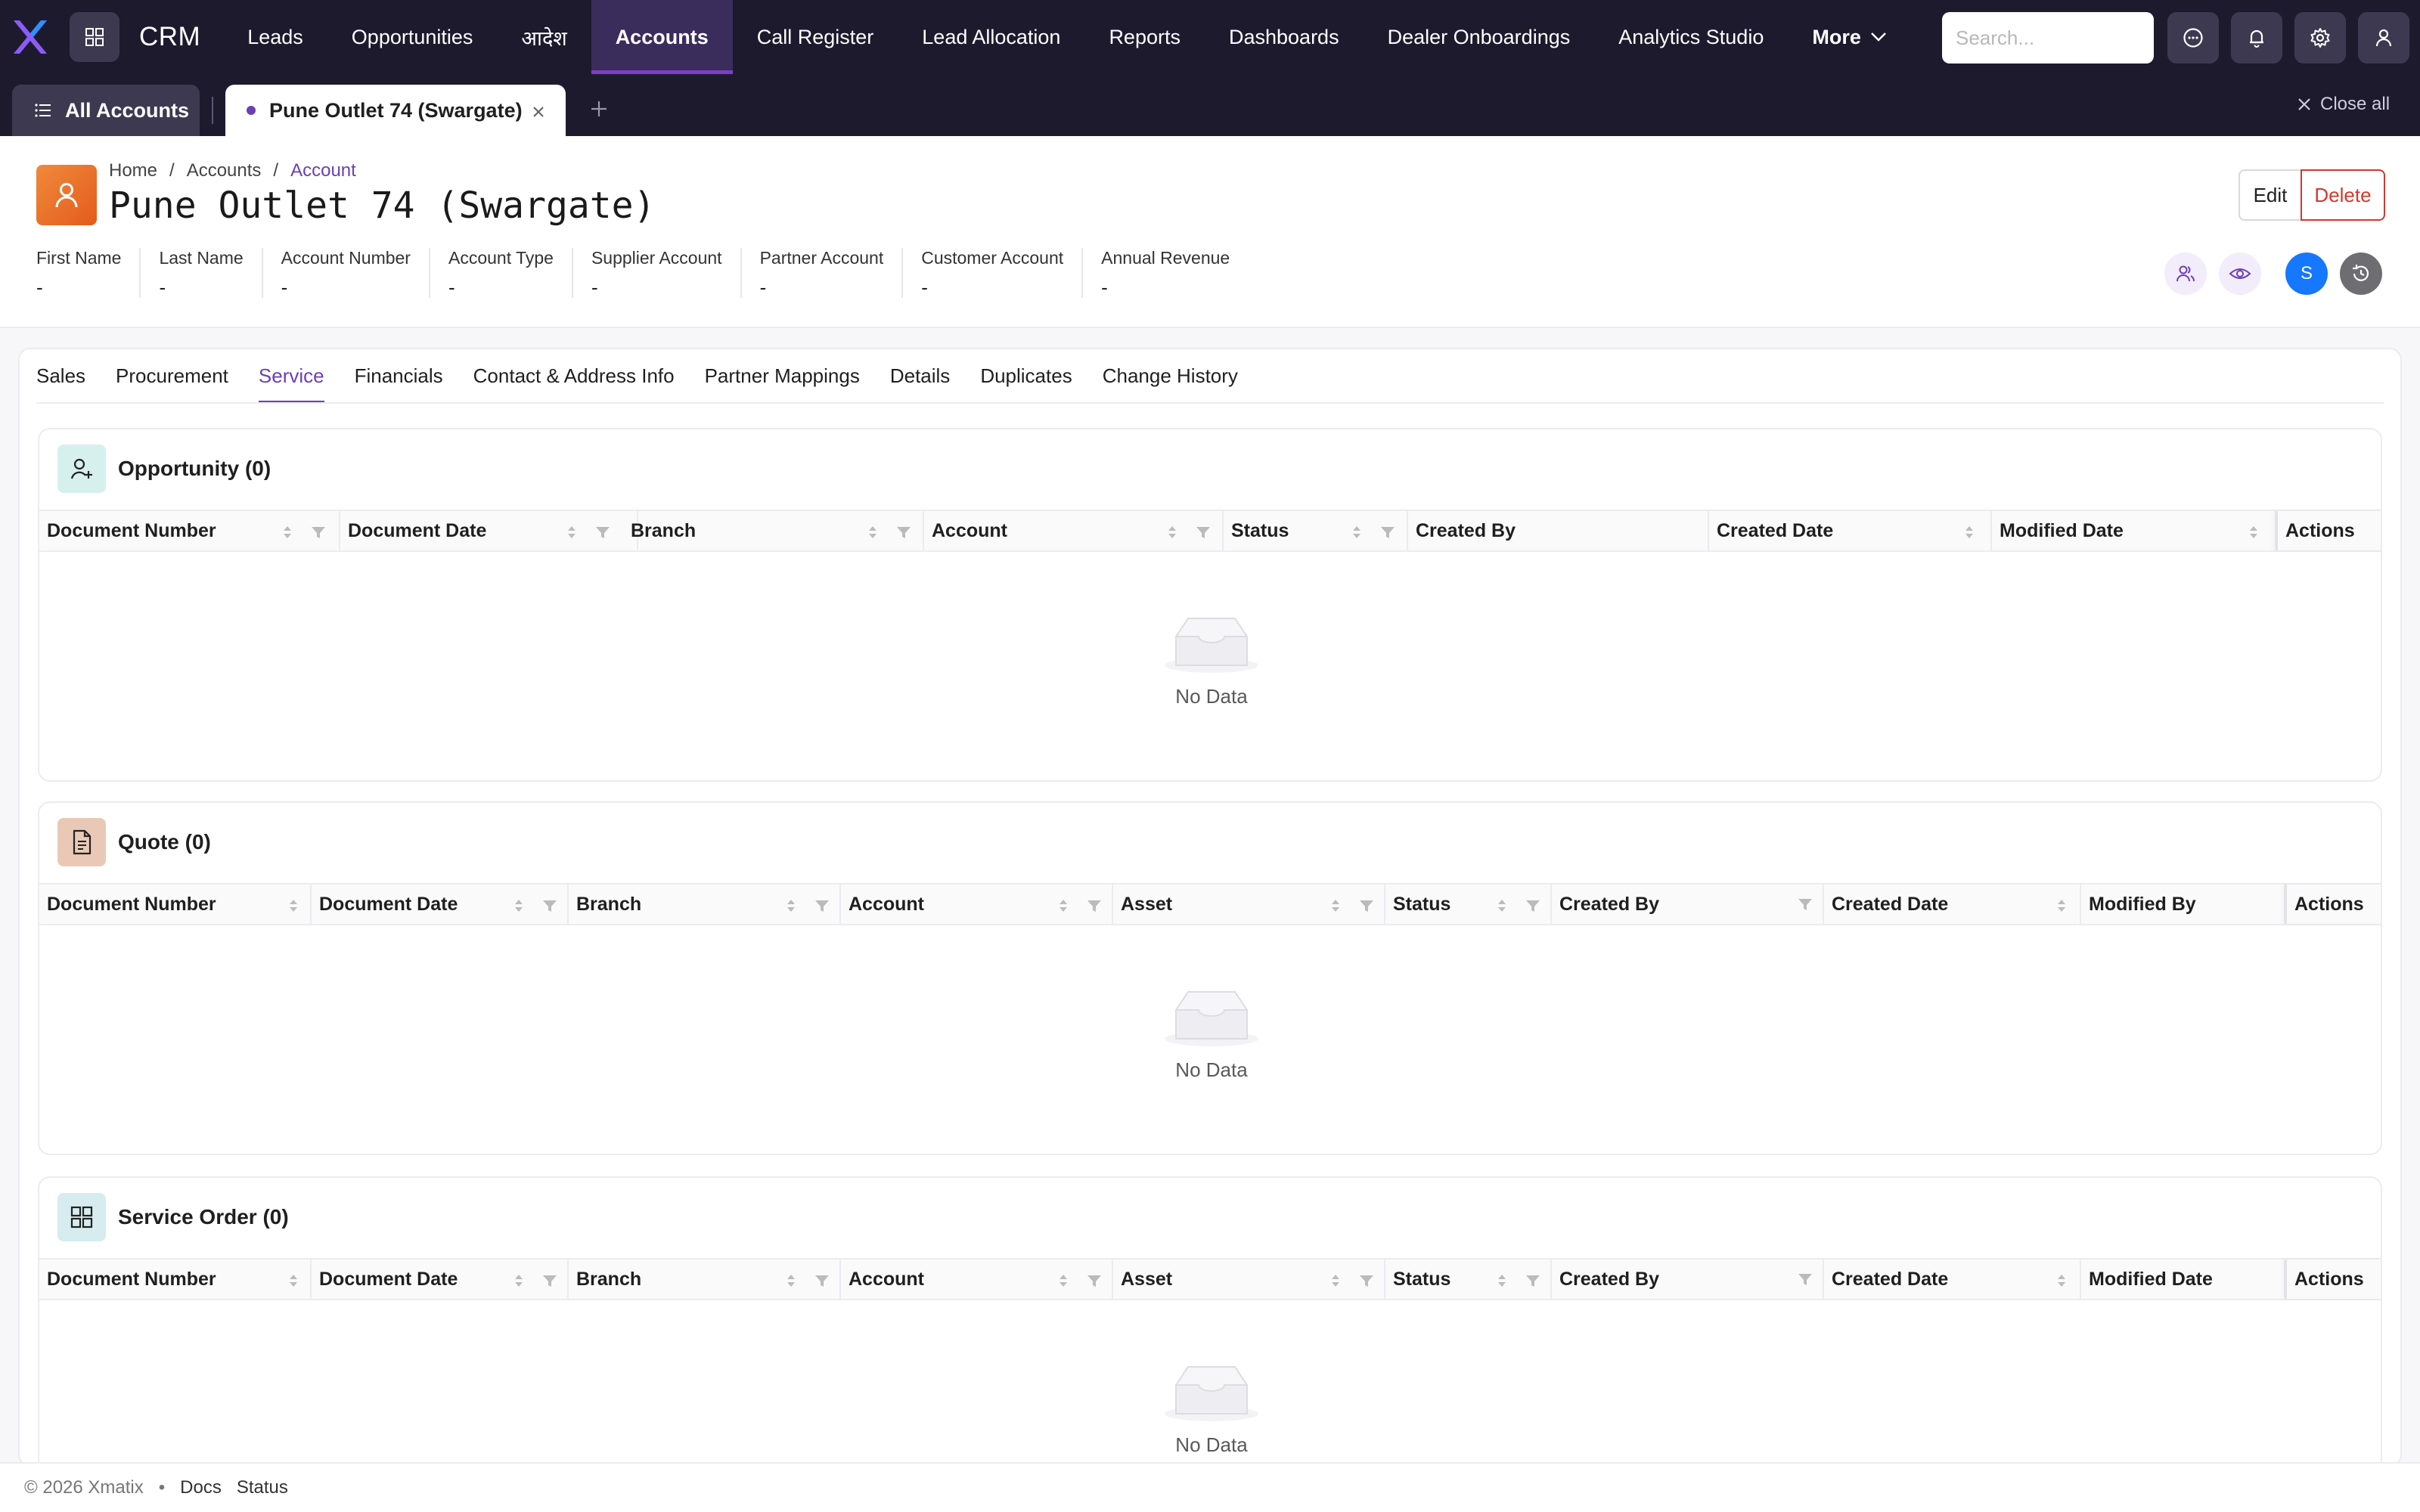 This screenshot has height=1512, width=2420. What do you see at coordinates (1836, 36) in the screenshot?
I see `nav-more-label: More` at bounding box center [1836, 36].